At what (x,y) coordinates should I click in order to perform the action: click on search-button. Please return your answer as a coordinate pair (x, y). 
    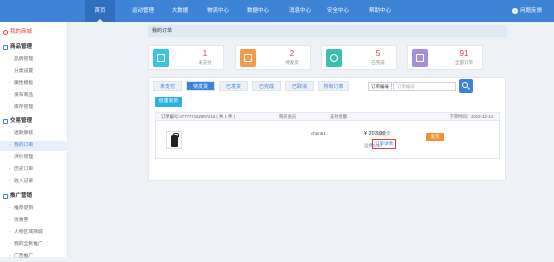
    Looking at the image, I should click on (466, 86).